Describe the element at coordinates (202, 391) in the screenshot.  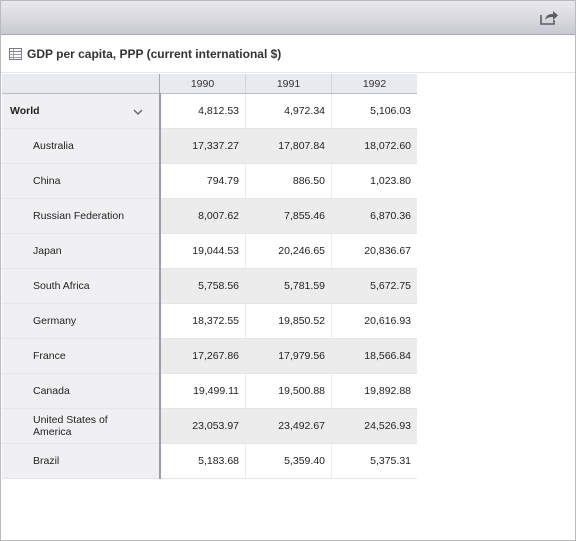
I see `table-cell: 19,499.11` at that location.